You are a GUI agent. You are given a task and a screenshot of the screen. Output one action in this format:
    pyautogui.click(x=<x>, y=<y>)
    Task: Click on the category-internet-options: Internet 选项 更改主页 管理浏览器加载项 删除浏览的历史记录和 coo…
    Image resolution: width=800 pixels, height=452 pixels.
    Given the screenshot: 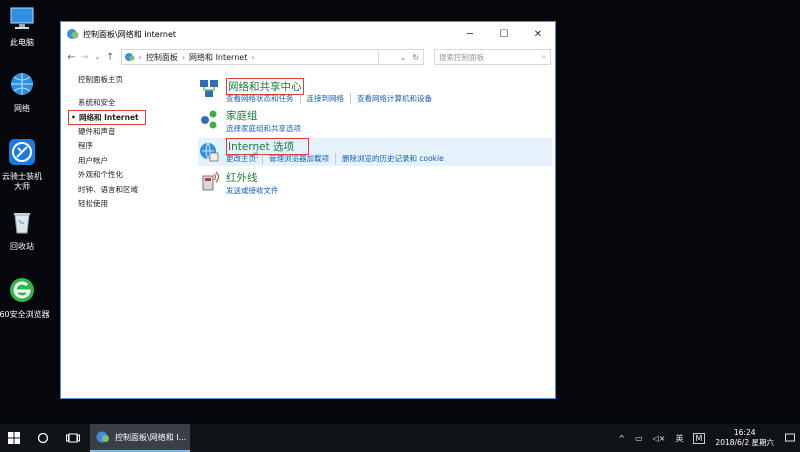 What is the action you would take?
    pyautogui.click(x=375, y=152)
    